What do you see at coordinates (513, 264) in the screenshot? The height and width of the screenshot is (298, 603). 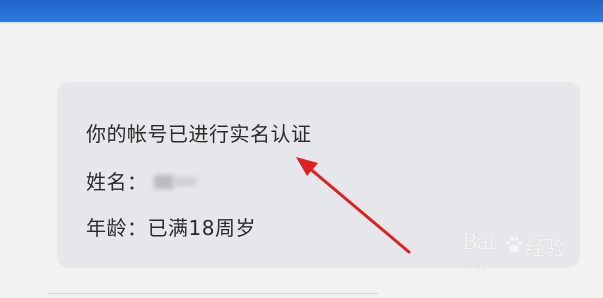 I see `watermark-url-text: jingyan.baidu.com` at bounding box center [513, 264].